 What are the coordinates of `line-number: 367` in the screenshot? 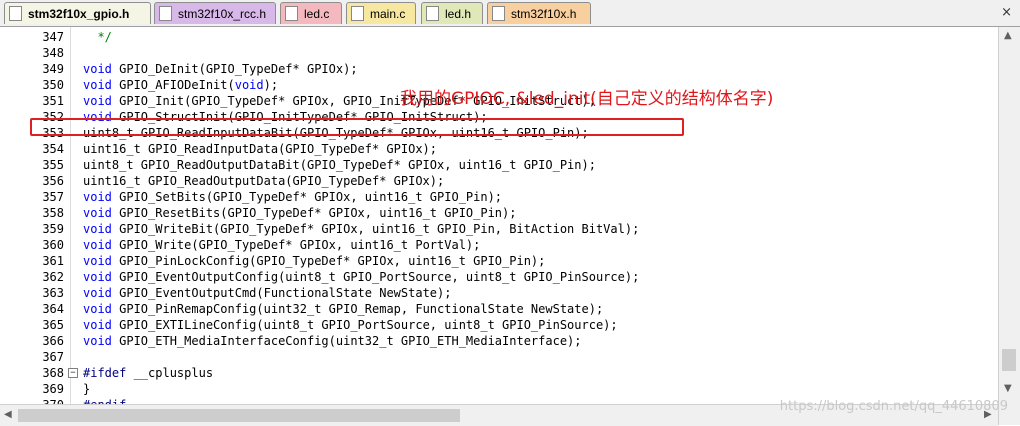 It's located at (53, 357).